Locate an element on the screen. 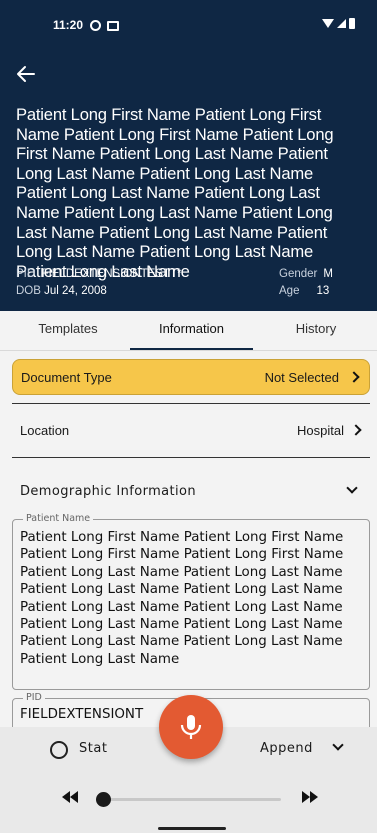 This screenshot has width=377, height=833. fast-forward-icon is located at coordinates (310, 797).